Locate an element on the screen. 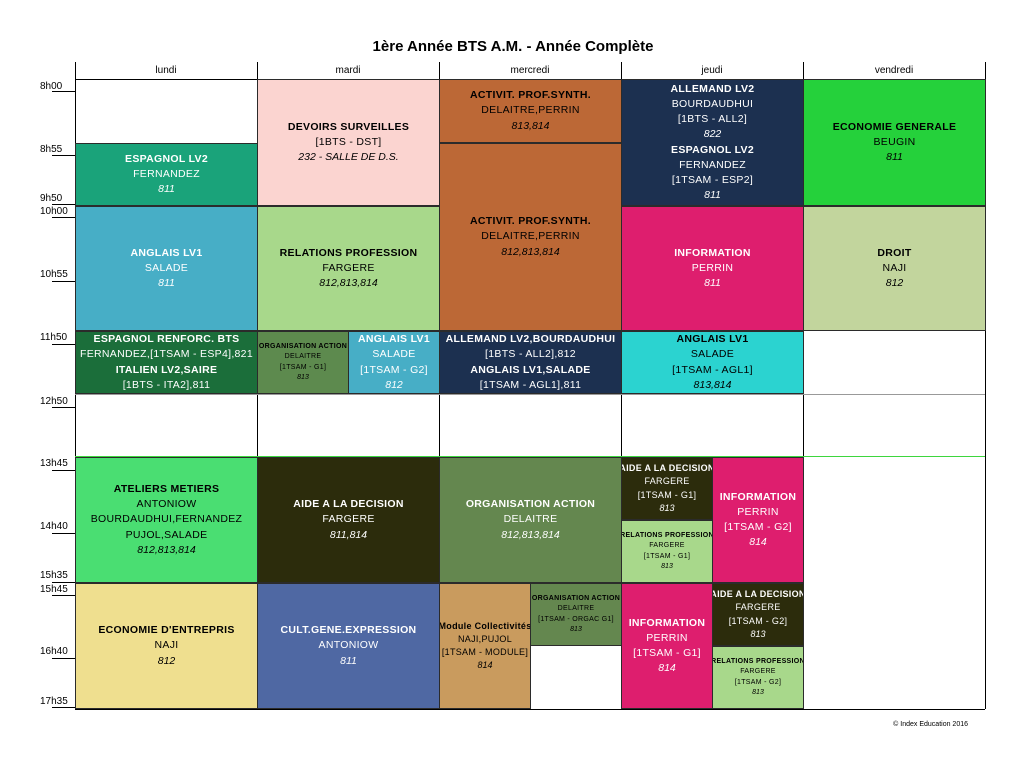  course-cell: RELATIONS PROFESSION FARGERE 812,813,814 is located at coordinates (348, 268).